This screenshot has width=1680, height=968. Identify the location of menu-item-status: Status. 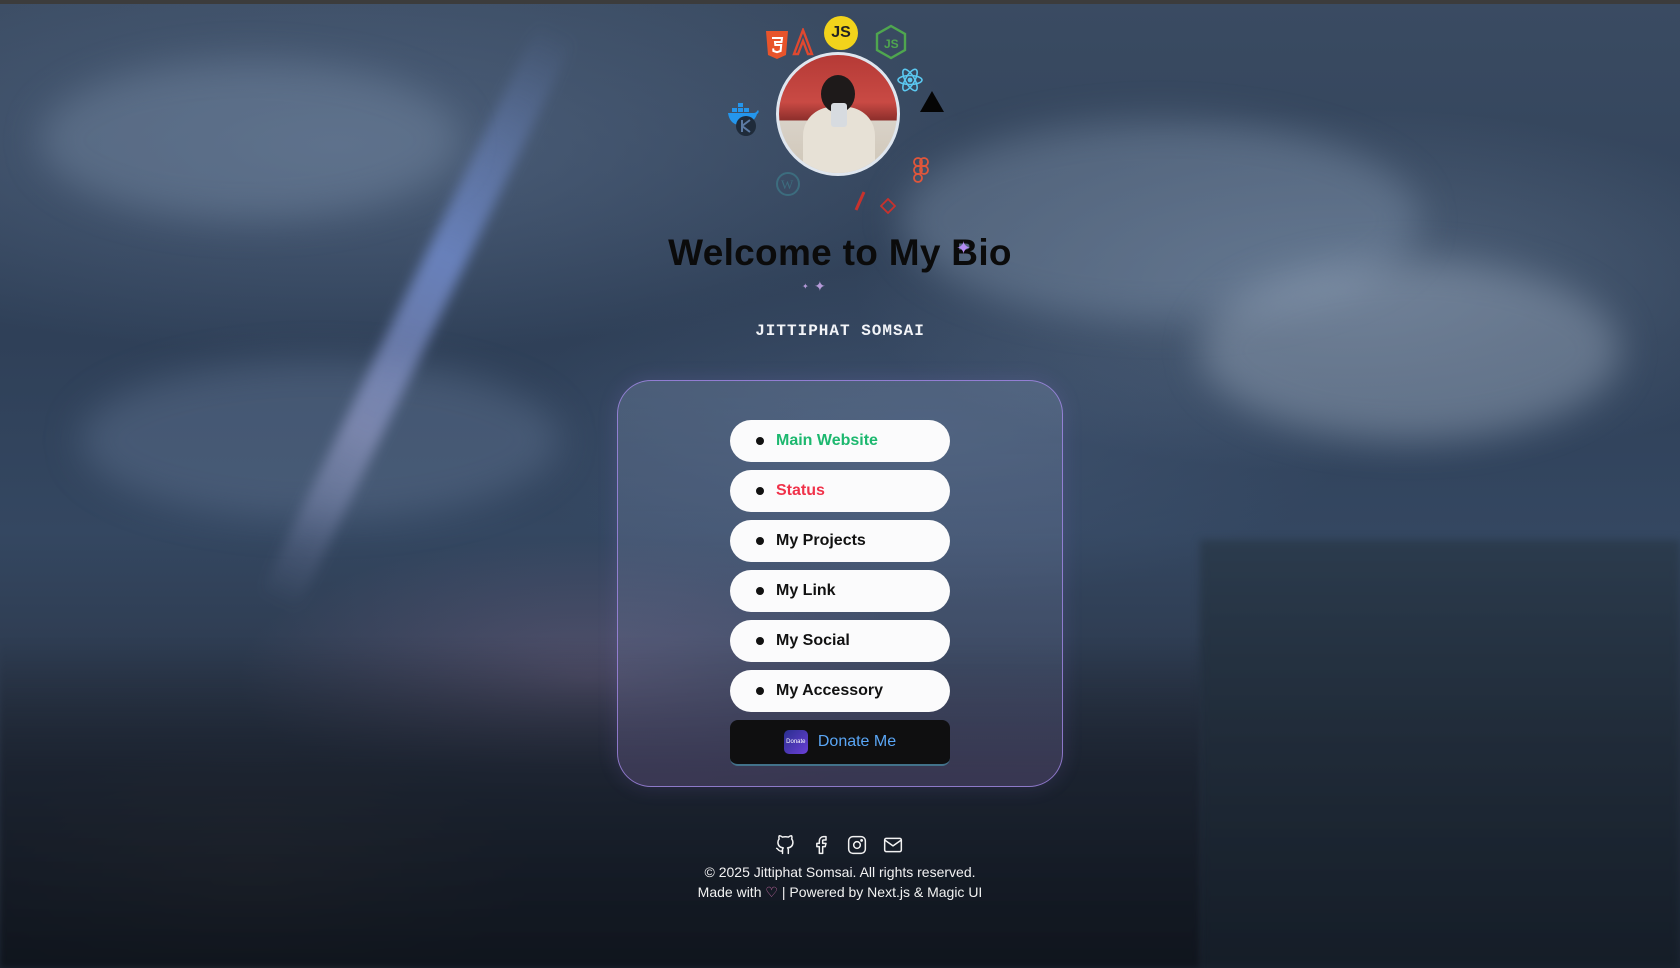
(840, 491).